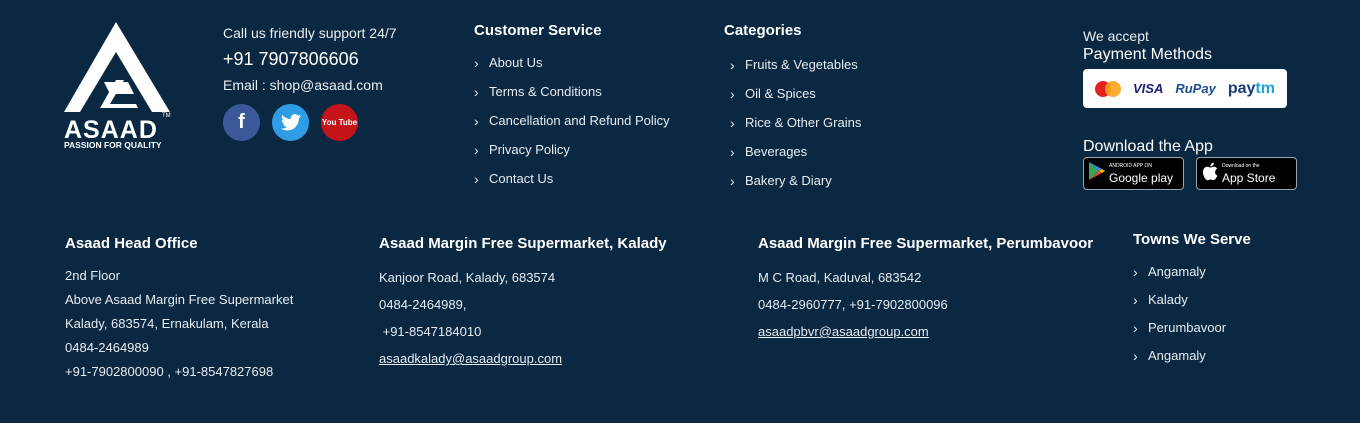 This screenshot has width=1360, height=423. Describe the element at coordinates (107, 347) in the screenshot. I see `office-phone: 0484-2464989` at that location.